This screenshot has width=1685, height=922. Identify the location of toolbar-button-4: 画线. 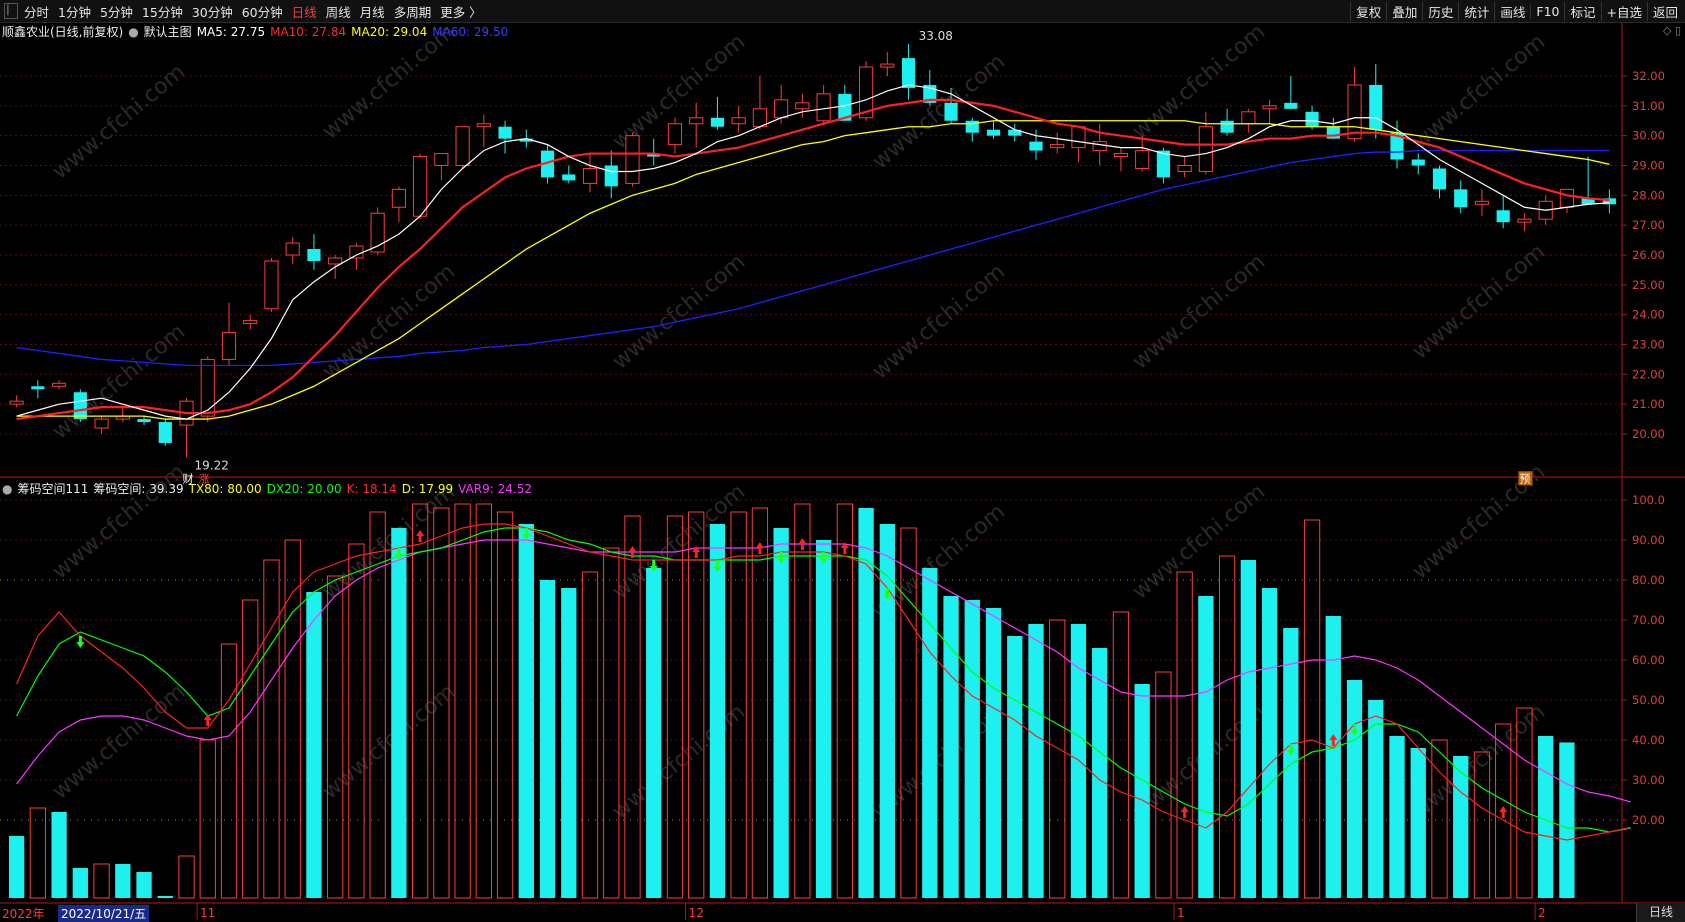
(1512, 11).